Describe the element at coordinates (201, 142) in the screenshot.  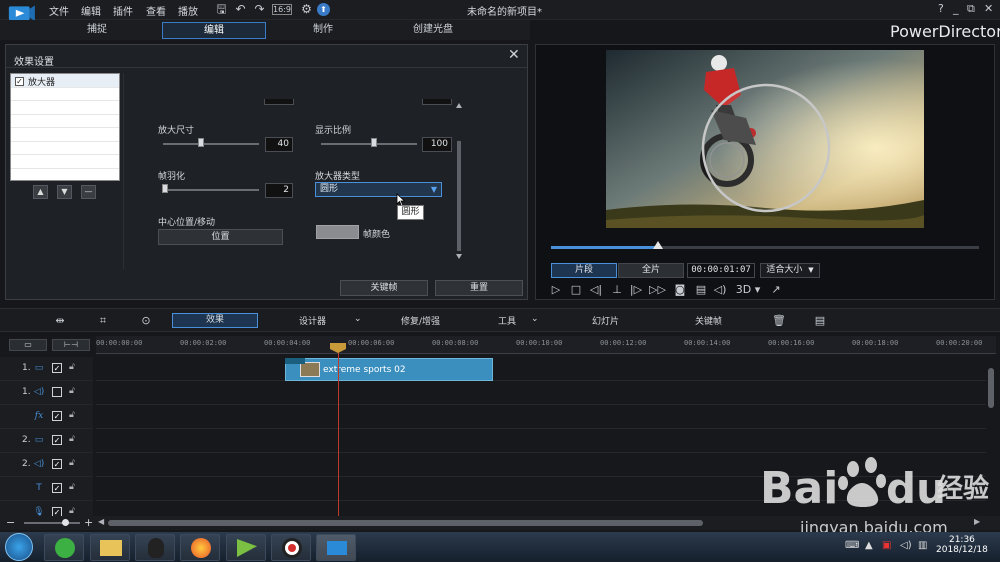
I see `size-slider-thumb` at that location.